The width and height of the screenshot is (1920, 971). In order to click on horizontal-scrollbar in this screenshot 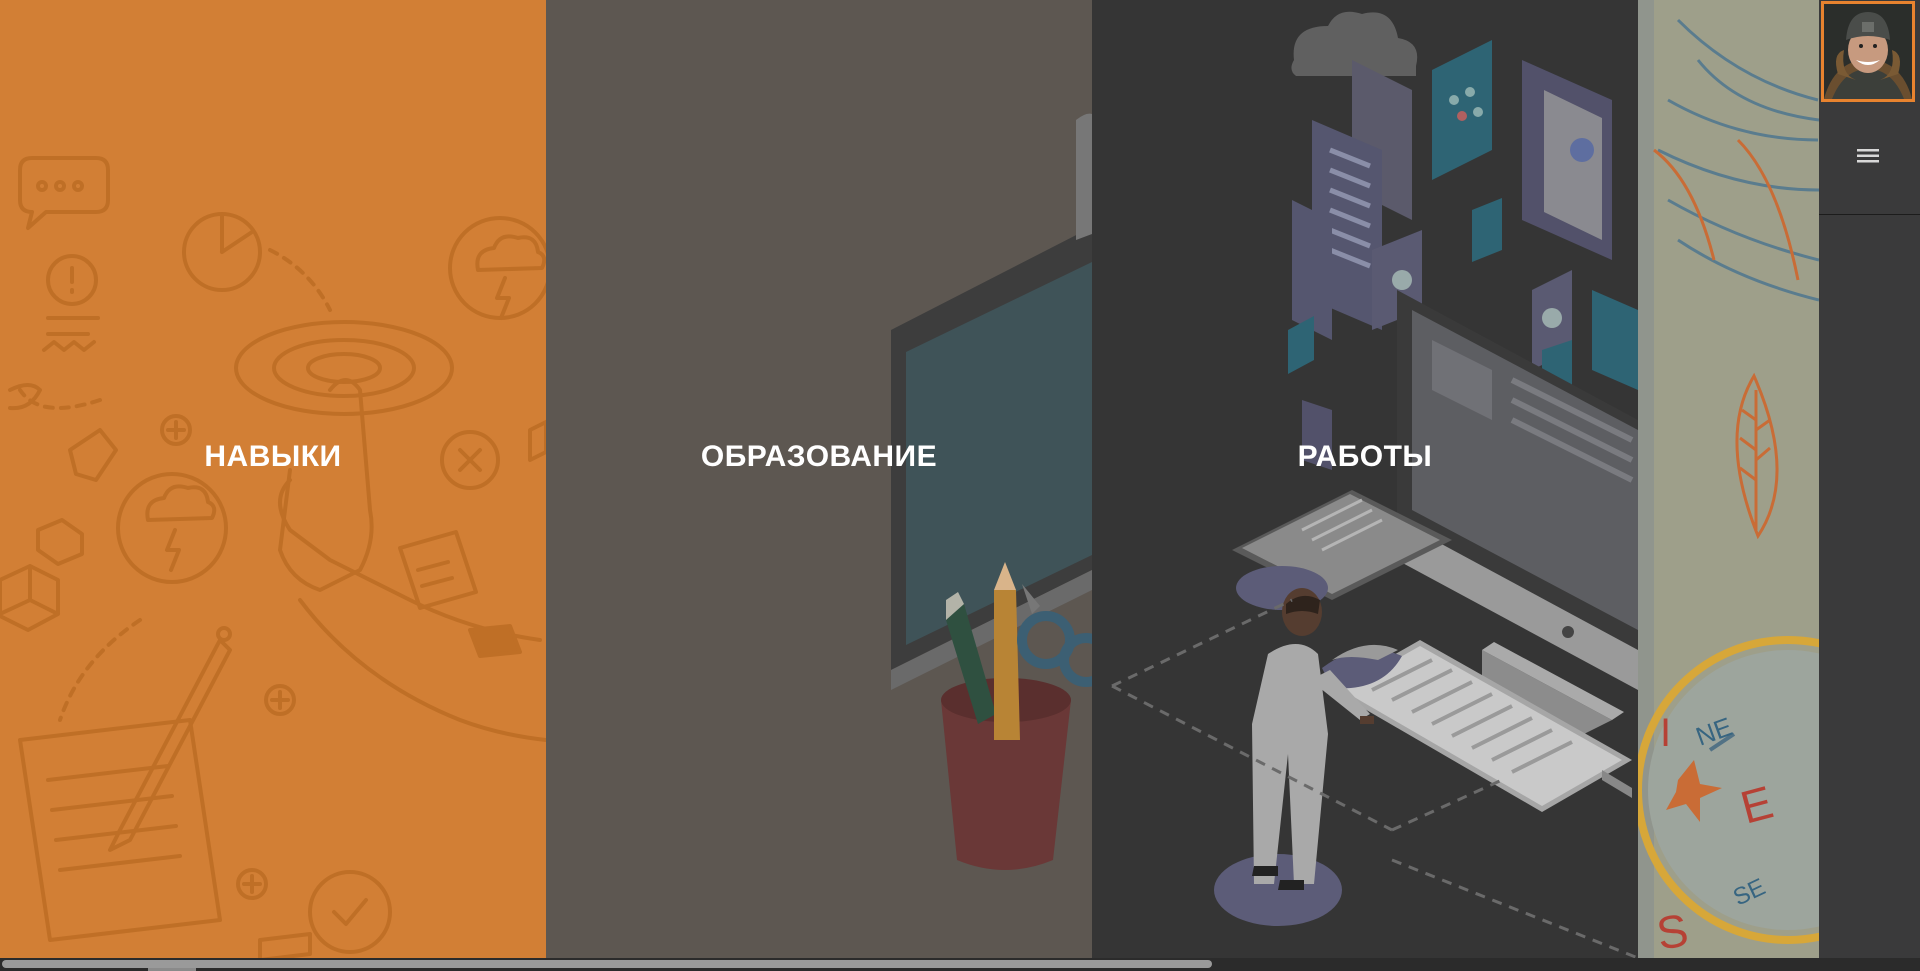, I will do `click(960, 964)`.